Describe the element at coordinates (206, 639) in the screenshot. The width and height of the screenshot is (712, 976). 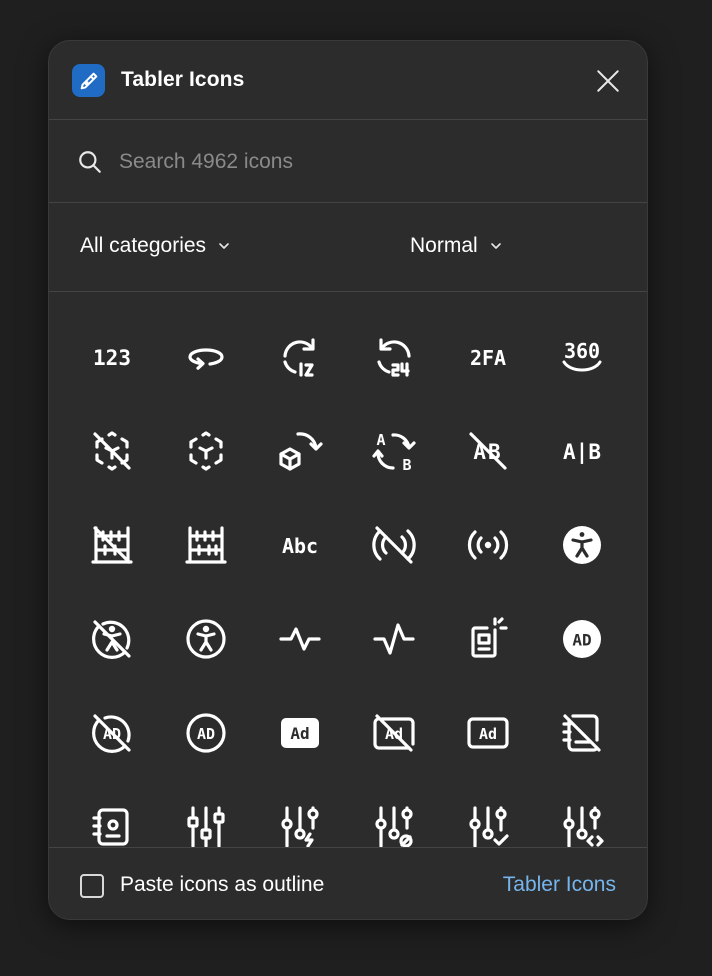
I see `accessible-icon` at that location.